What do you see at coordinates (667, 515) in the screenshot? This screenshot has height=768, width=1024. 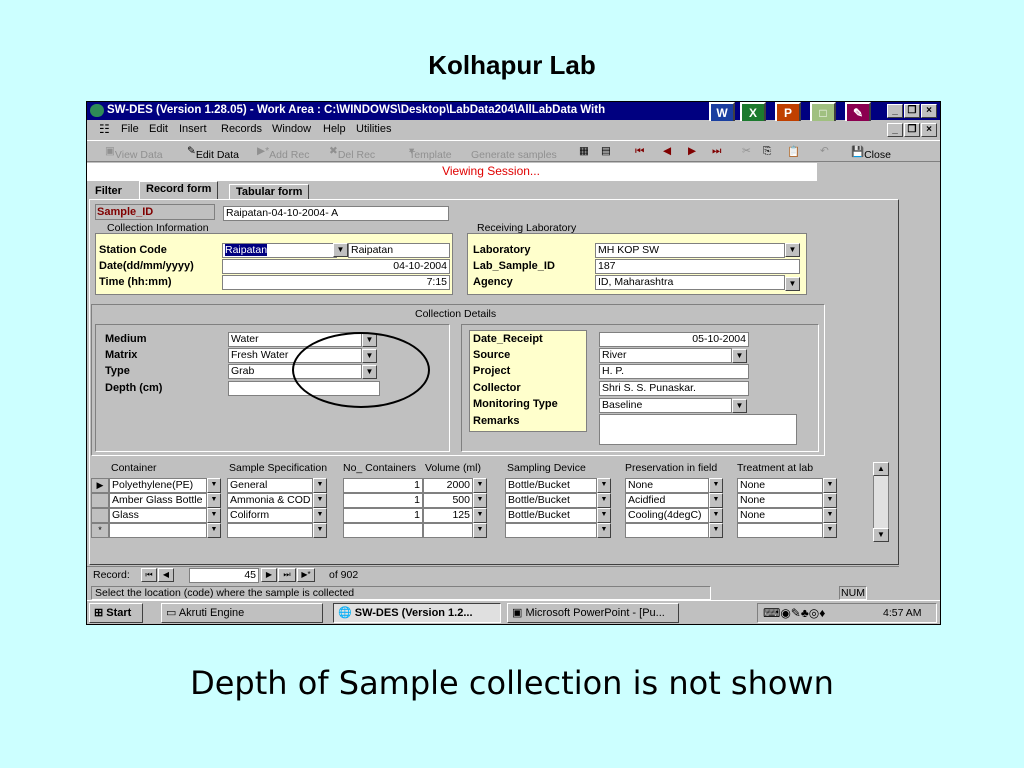 I see `grid-cell: Cooling(4degC)` at bounding box center [667, 515].